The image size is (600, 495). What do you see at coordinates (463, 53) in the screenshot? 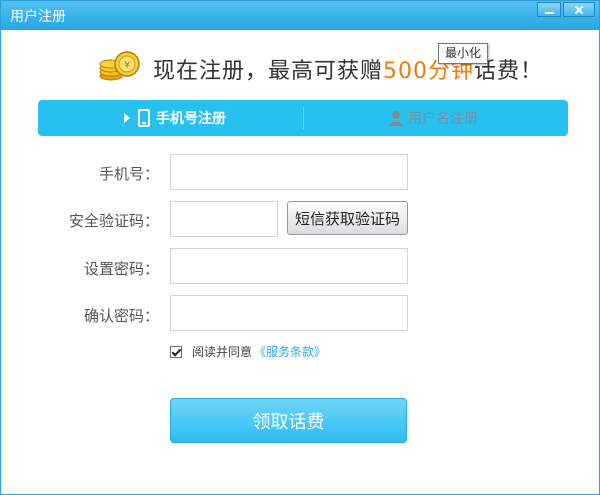
I see `minimize-tooltip: 最小化` at bounding box center [463, 53].